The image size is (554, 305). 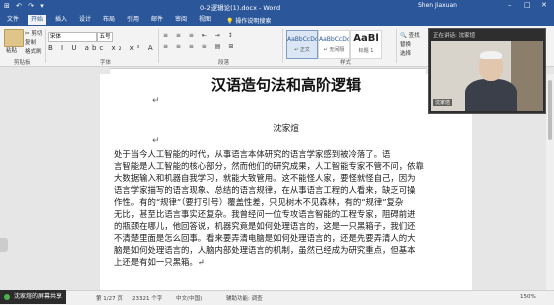 I want to click on style-name: ↵ 无间隔, so click(x=334, y=50).